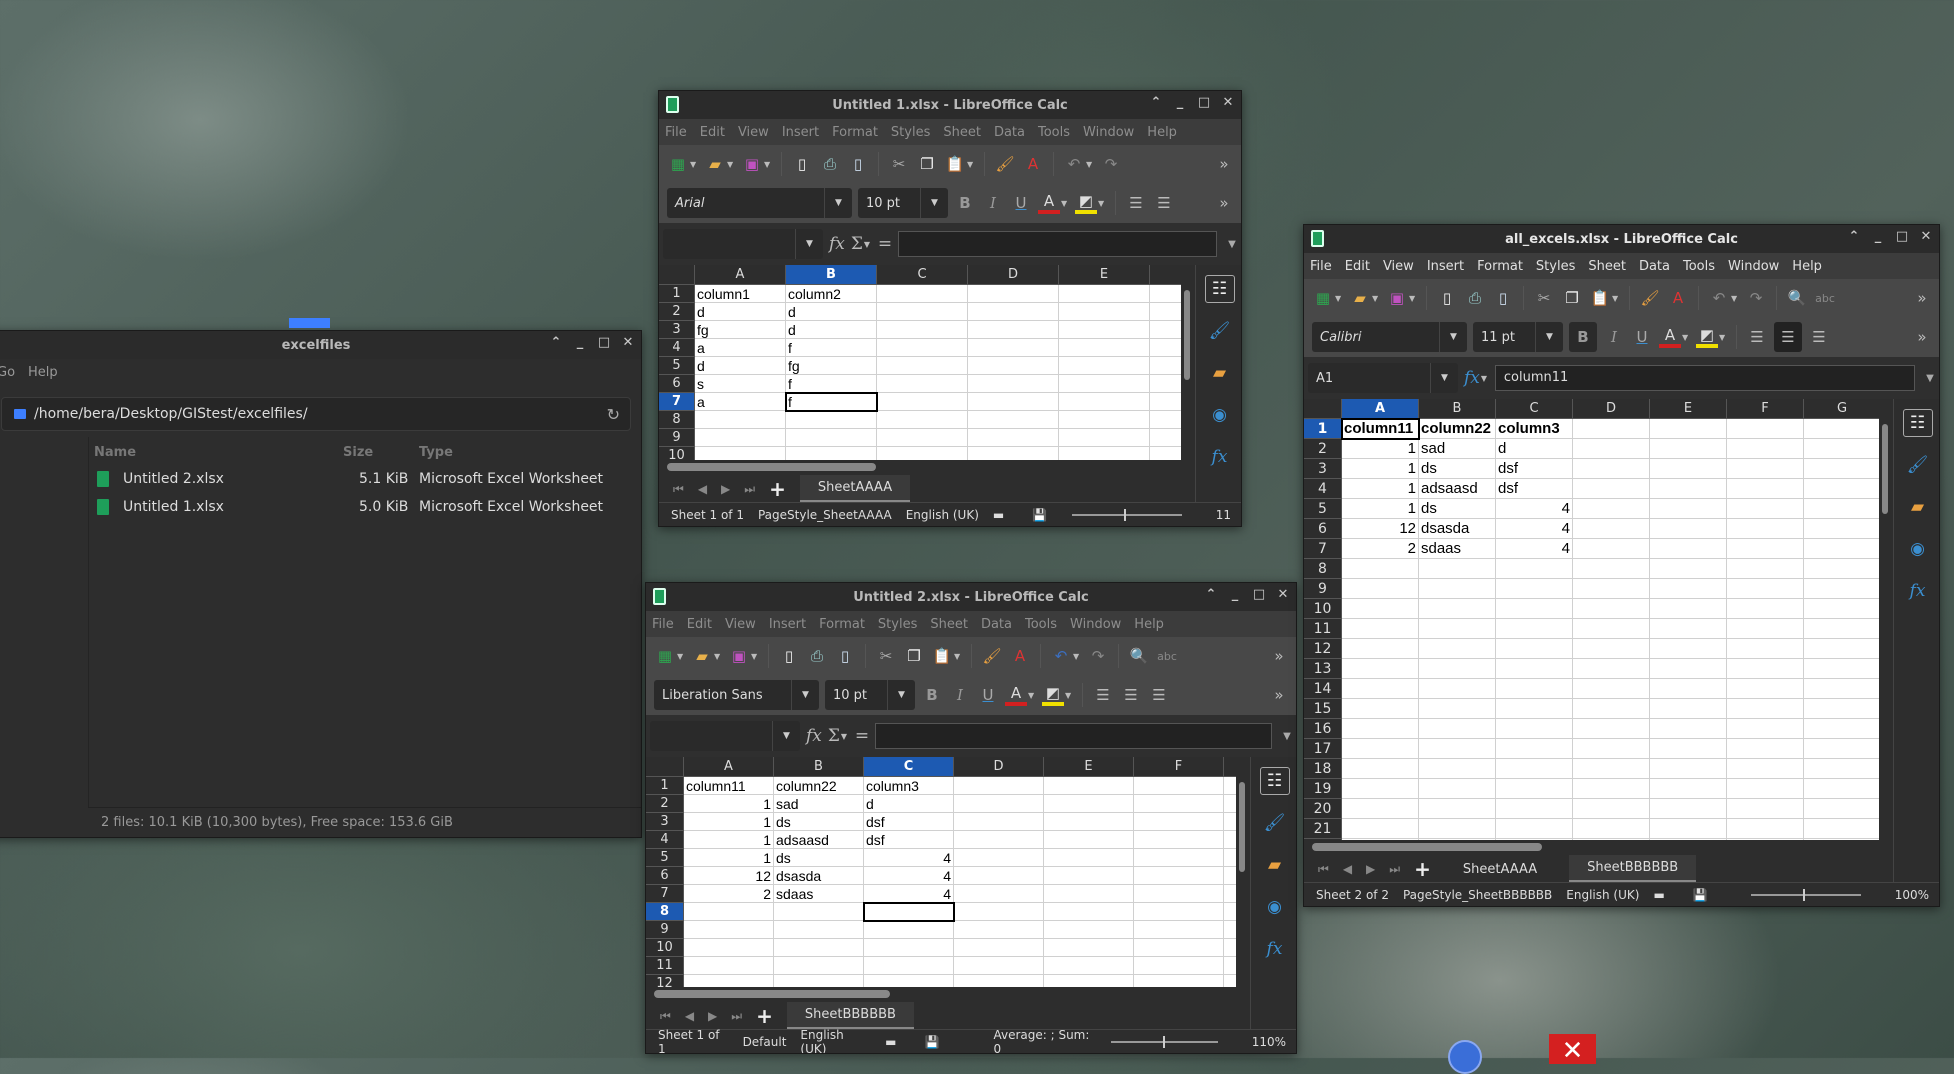 Image resolution: width=1954 pixels, height=1074 pixels. I want to click on column-header: B, so click(1457, 409).